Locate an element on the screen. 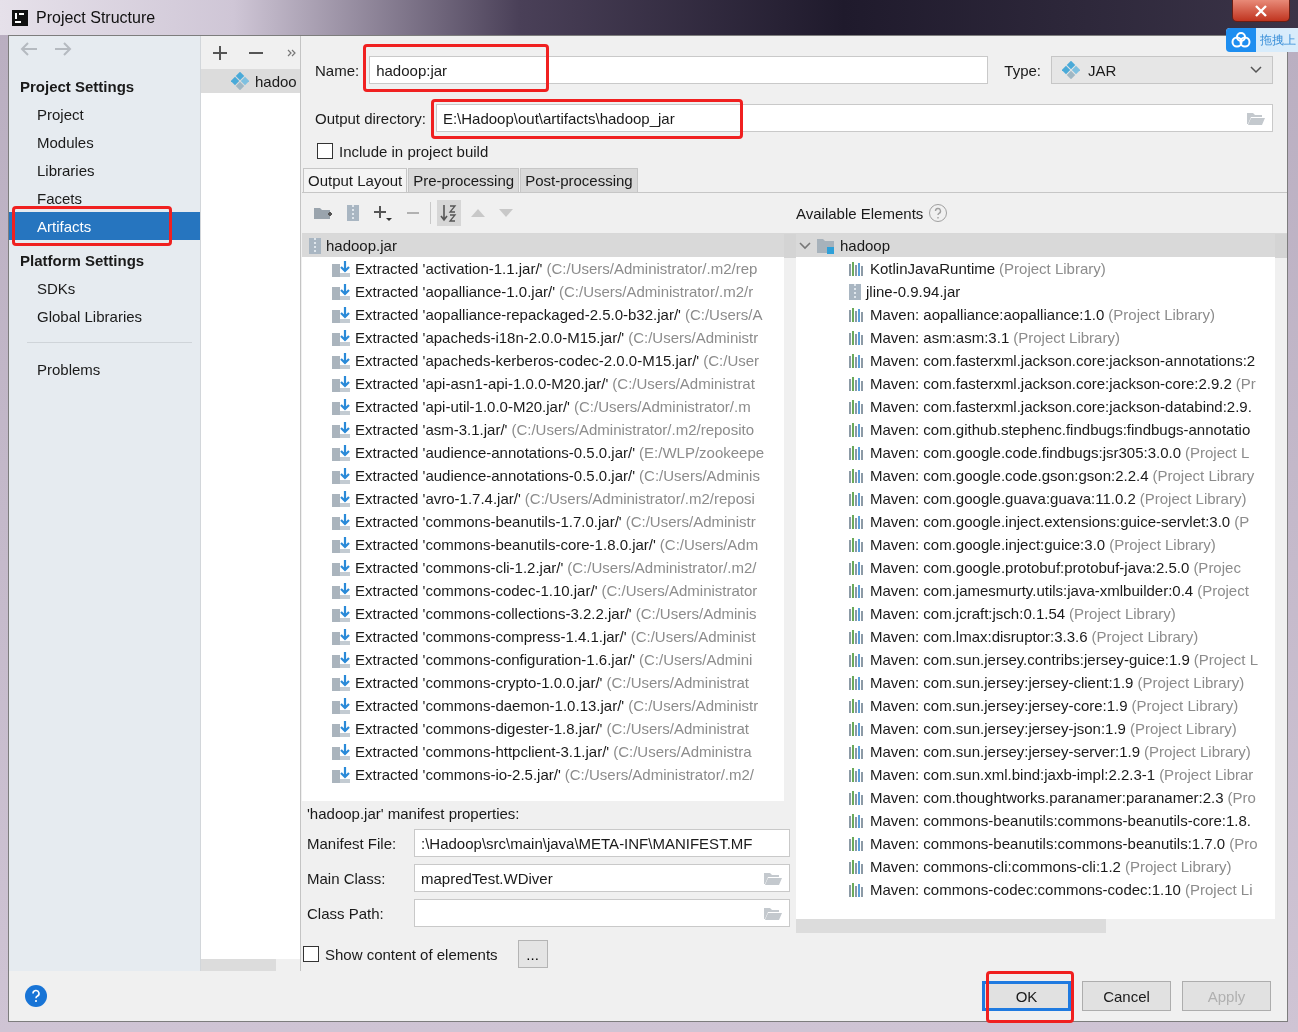  tree-row: Extracted 'apacheds-kerberos-codec-2.0.0-M15.jar/' (C:/User is located at coordinates (543, 360).